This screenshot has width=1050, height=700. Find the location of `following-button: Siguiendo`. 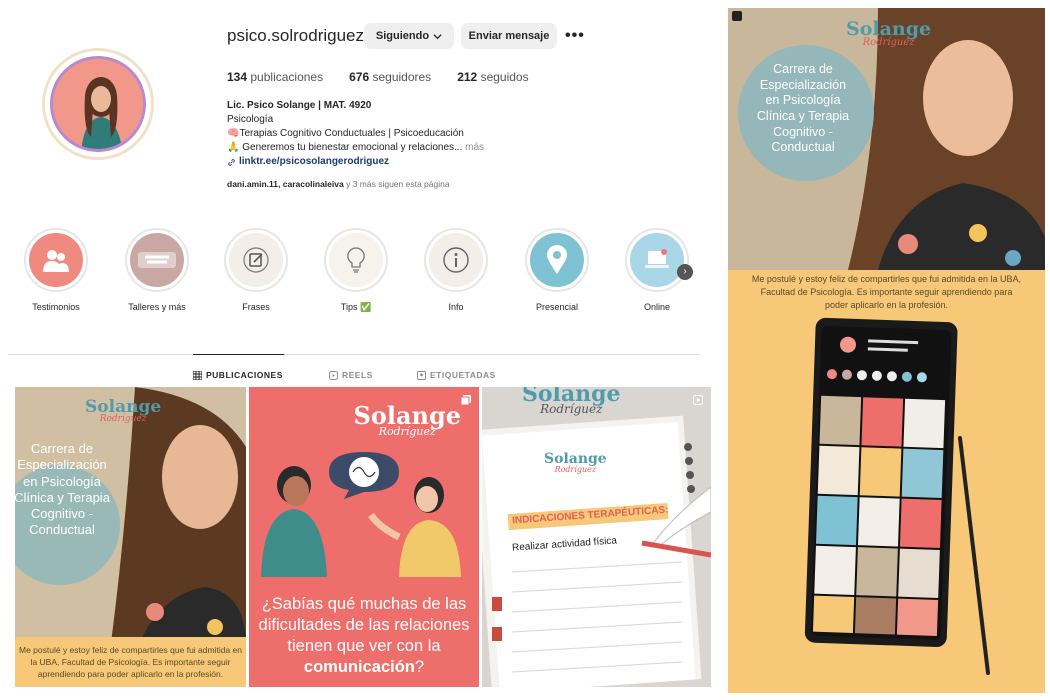

following-button: Siguiendo is located at coordinates (409, 36).